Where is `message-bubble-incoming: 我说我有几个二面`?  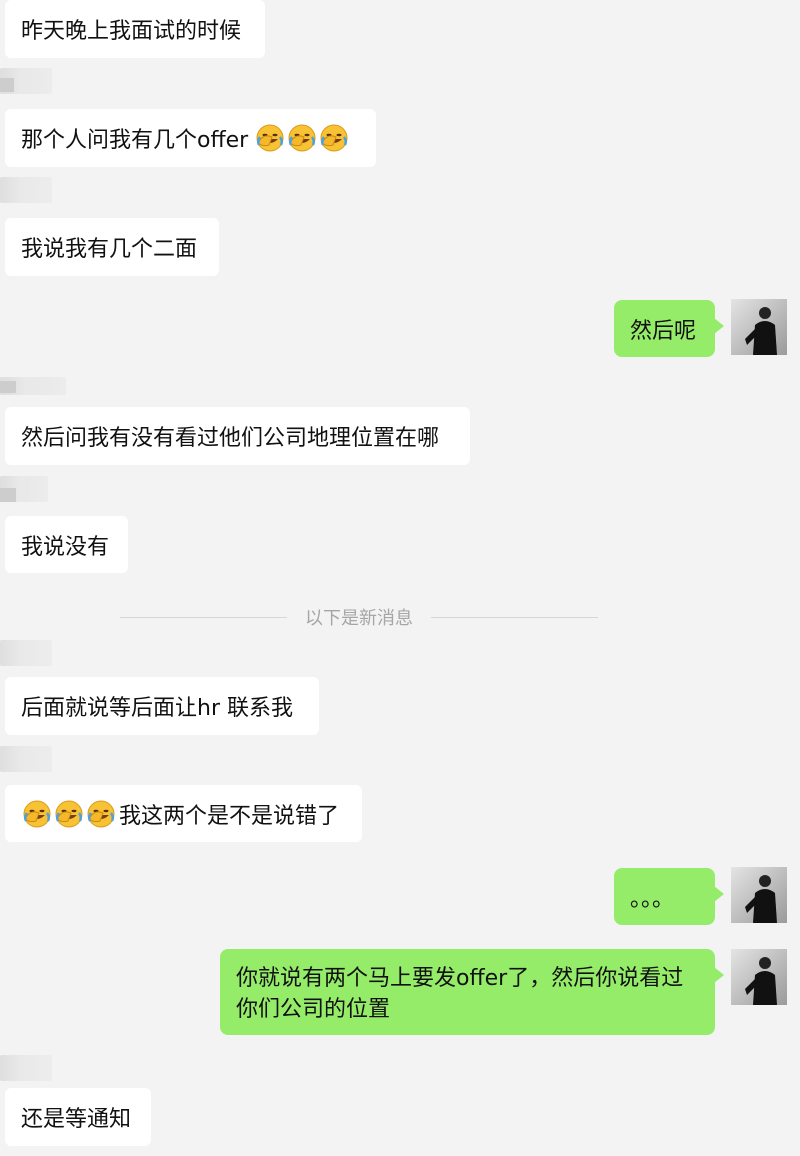 message-bubble-incoming: 我说我有几个二面 is located at coordinates (112, 247).